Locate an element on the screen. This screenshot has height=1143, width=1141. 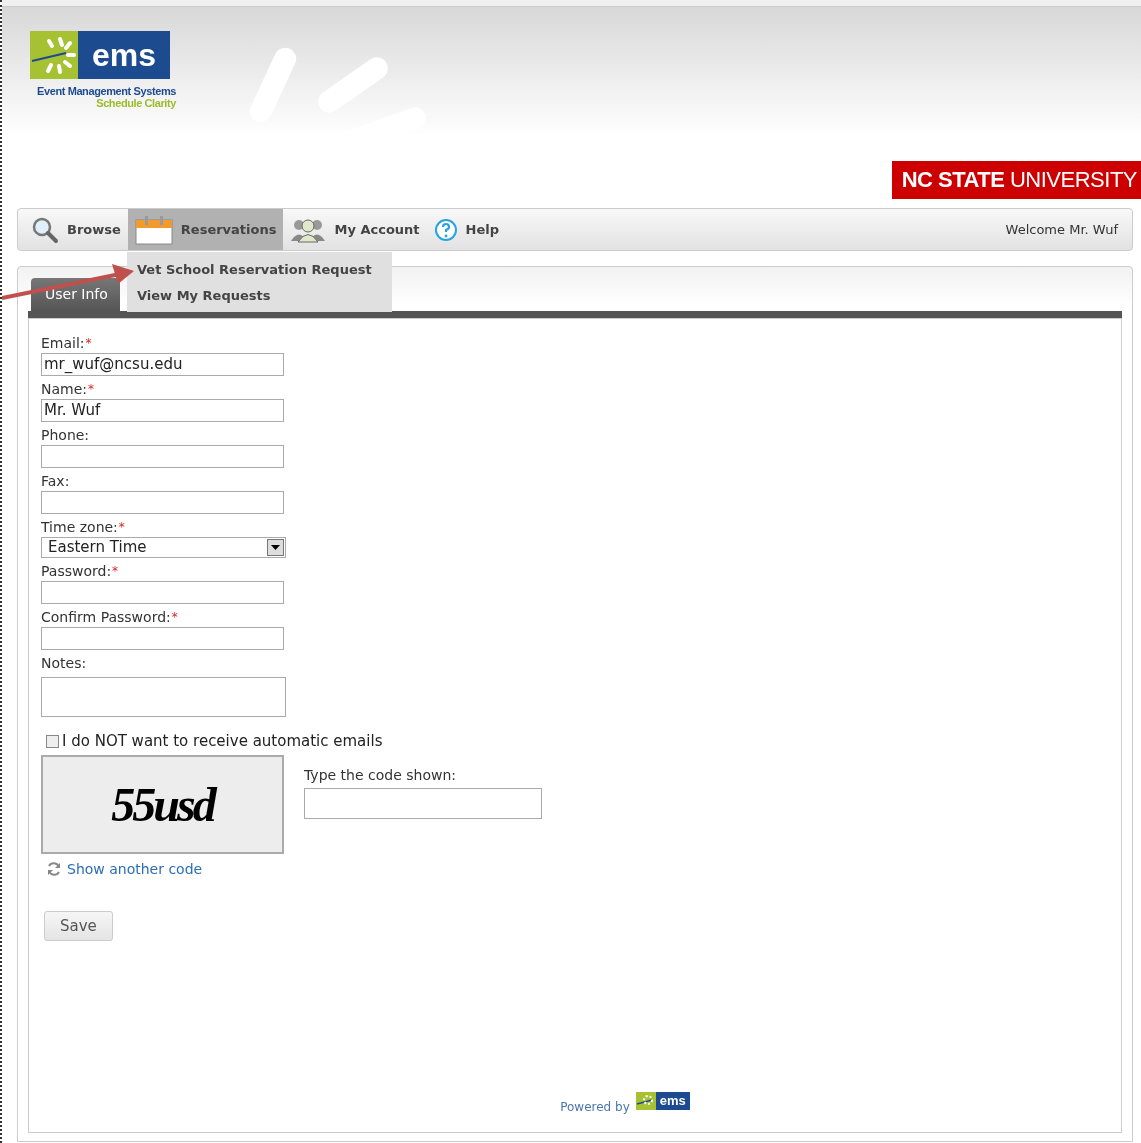
text-field: Mr. Wuf is located at coordinates (162, 410).